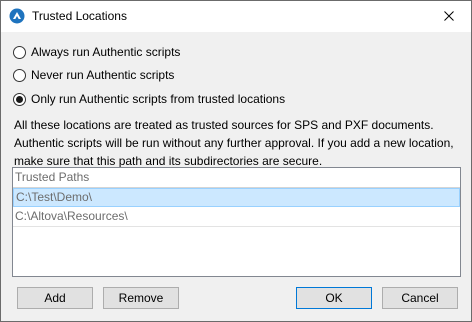 The width and height of the screenshot is (472, 322). I want to click on remove-button: Remove, so click(141, 298).